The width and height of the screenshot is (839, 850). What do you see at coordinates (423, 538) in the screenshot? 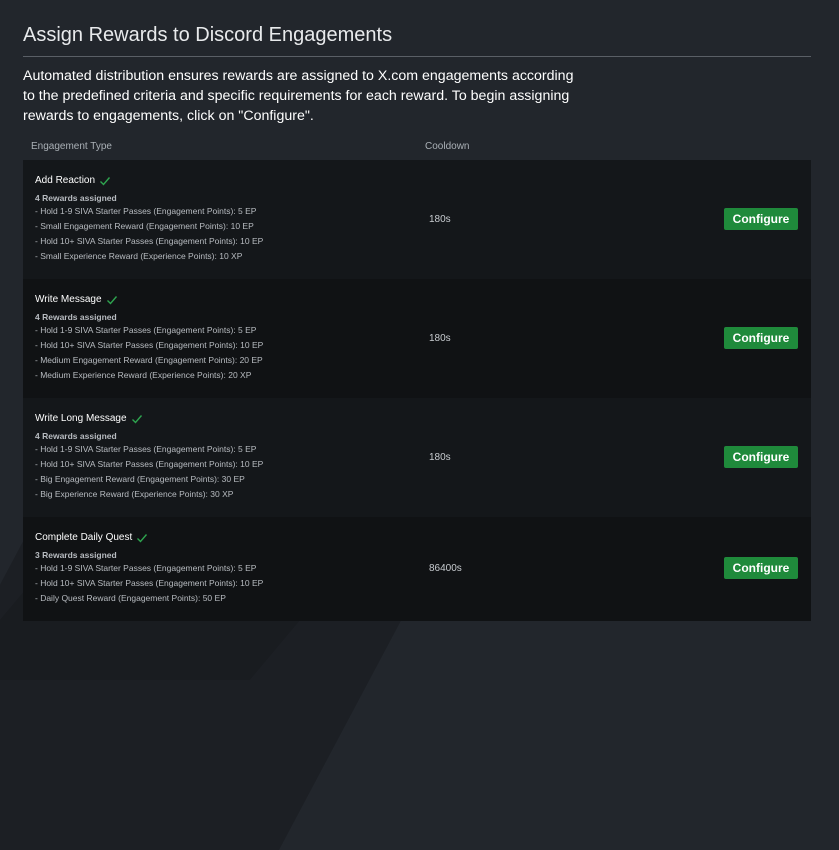
I see `engagement-name: Complete Daily Quest` at bounding box center [423, 538].